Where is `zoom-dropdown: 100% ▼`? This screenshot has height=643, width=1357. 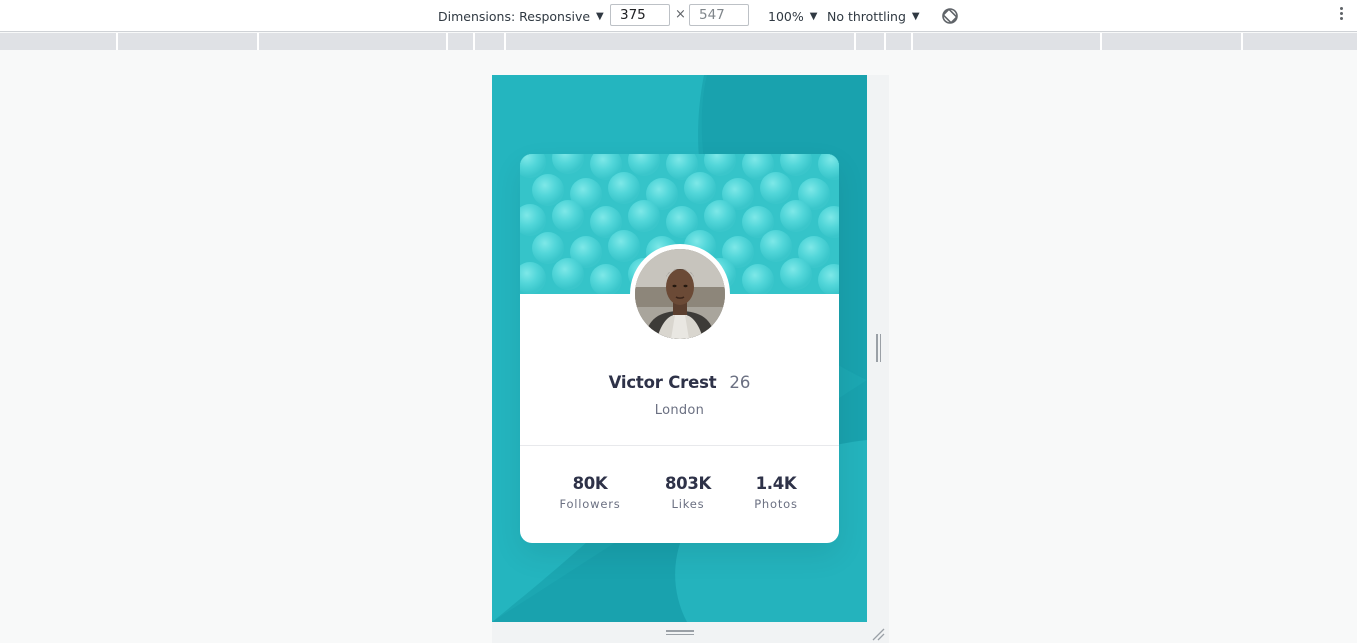
zoom-dropdown: 100% ▼ is located at coordinates (792, 16).